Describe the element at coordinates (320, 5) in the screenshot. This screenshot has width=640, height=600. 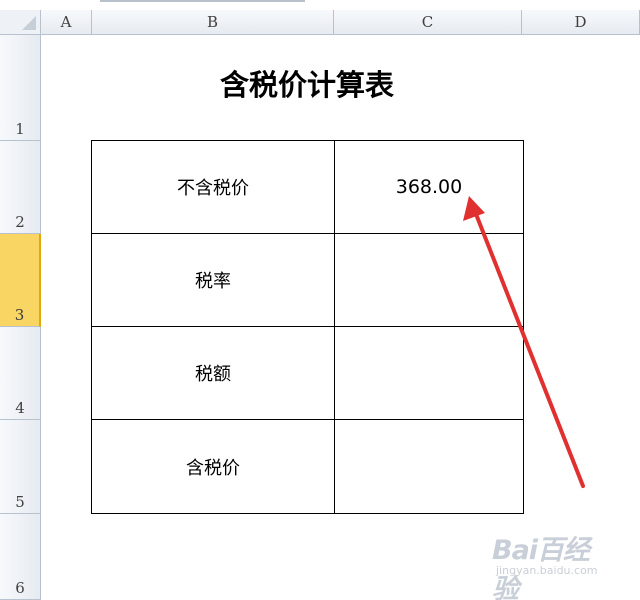
I see `toolbar-edge` at that location.